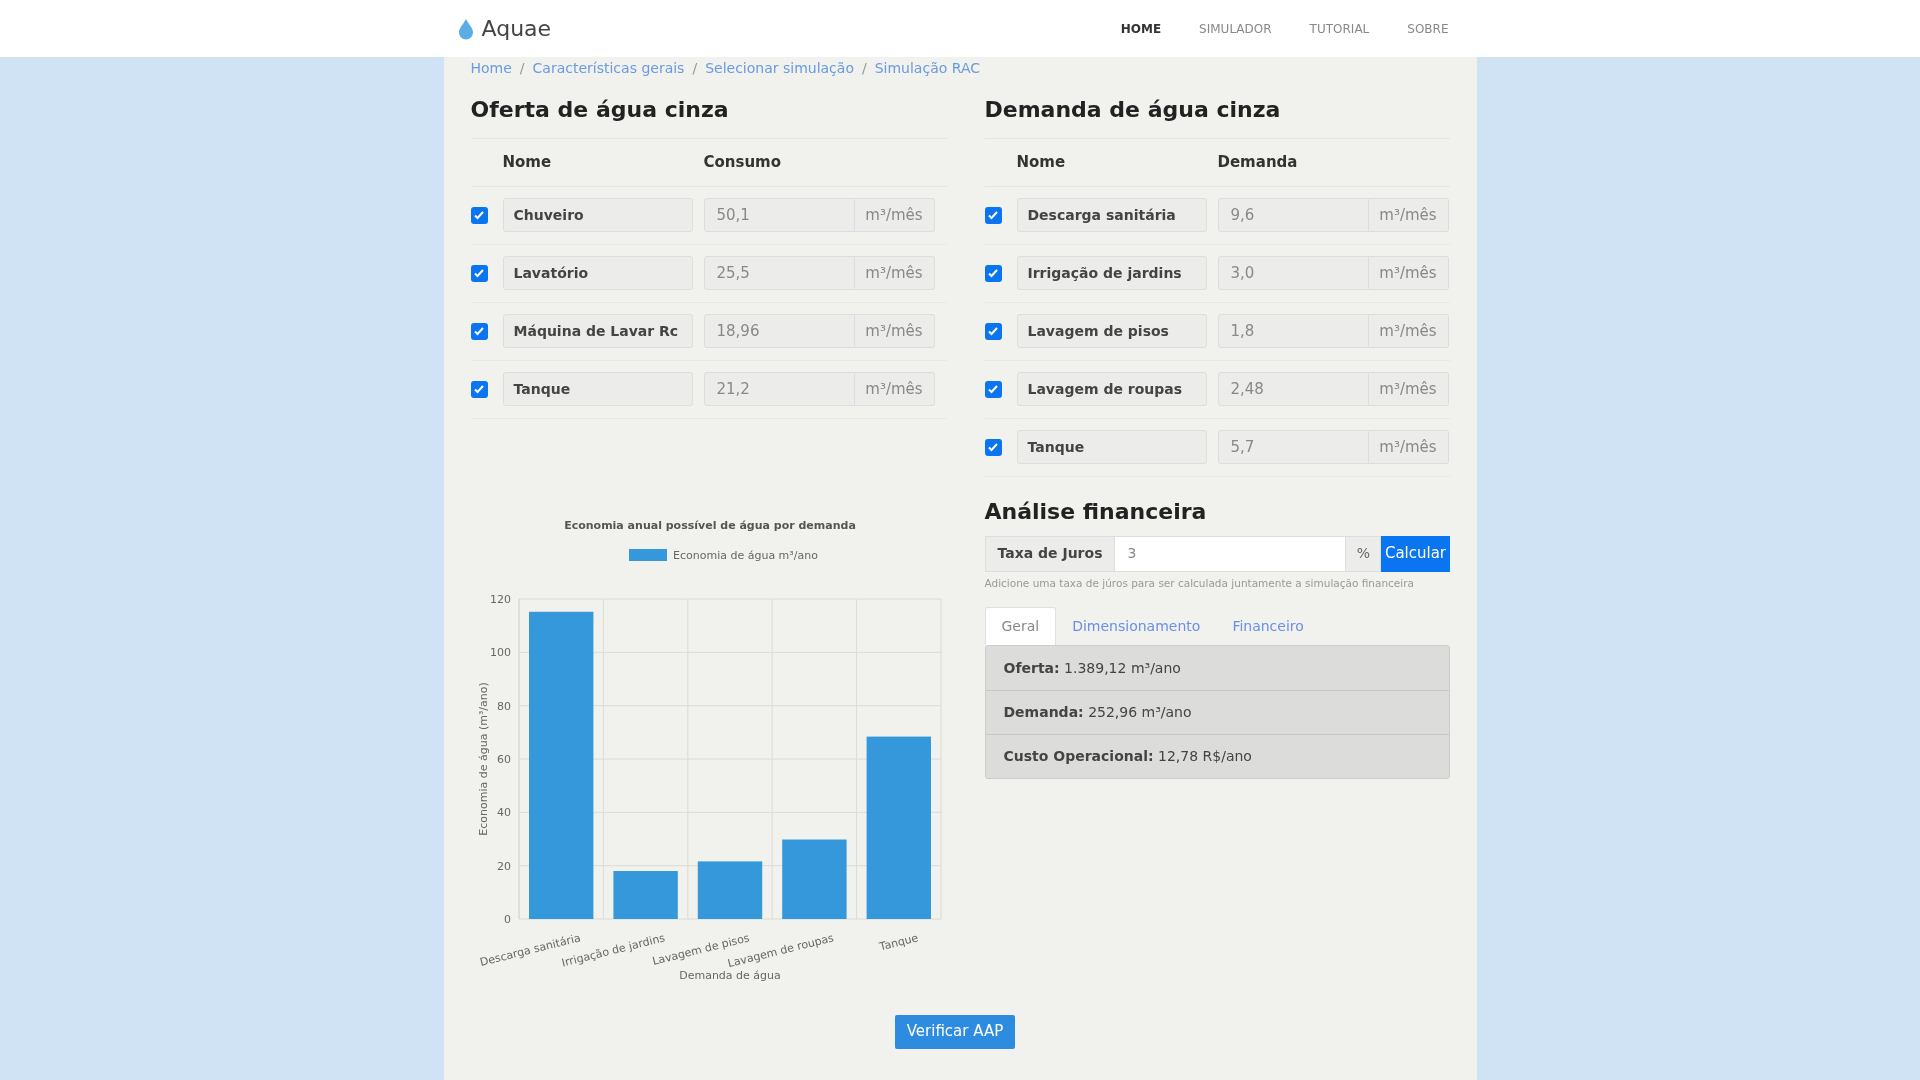 The image size is (1920, 1080). I want to click on tab: Financeiro, so click(1268, 626).